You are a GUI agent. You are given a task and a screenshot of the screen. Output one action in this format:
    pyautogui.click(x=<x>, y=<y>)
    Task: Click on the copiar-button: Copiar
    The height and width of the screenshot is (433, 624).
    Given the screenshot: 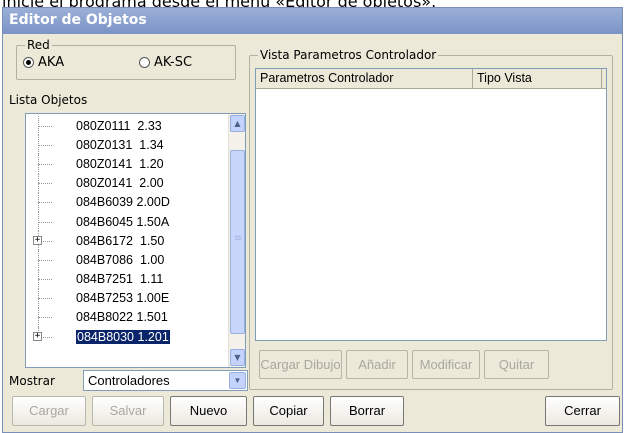 What is the action you would take?
    pyautogui.click(x=288, y=411)
    